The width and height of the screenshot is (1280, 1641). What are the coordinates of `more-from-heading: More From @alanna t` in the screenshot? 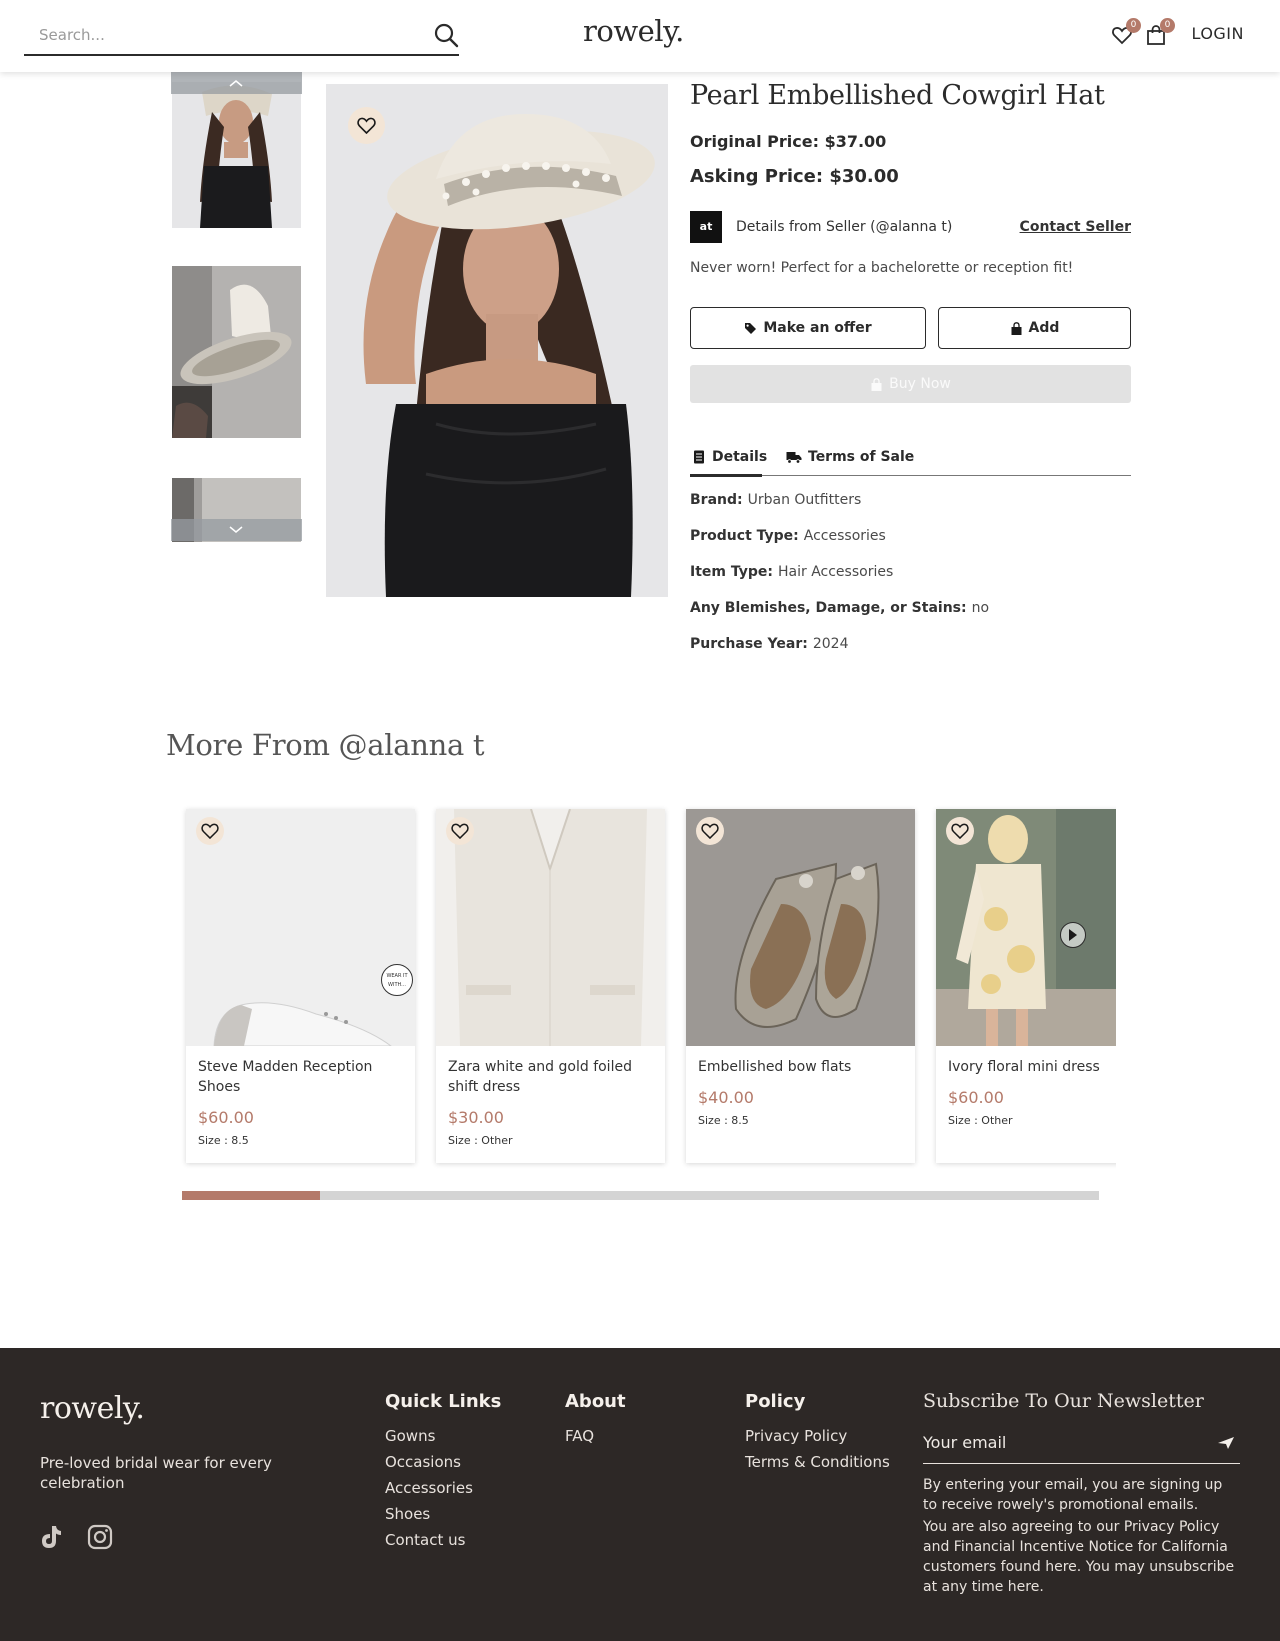 It's located at (325, 745).